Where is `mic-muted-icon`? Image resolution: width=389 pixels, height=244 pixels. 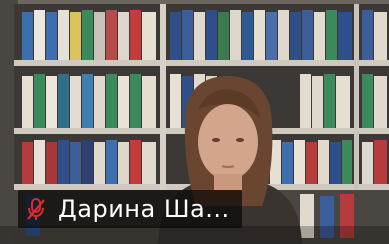
mic-muted-icon is located at coordinates (36, 209).